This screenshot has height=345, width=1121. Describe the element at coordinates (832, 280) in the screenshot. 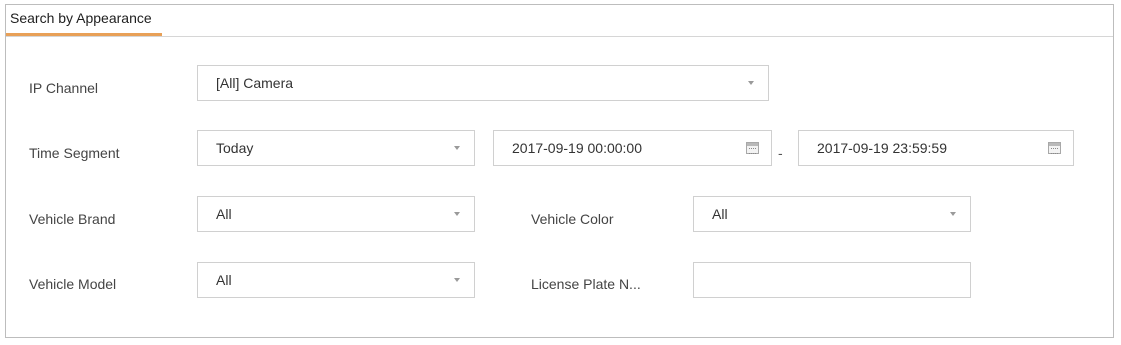

I see `license-plate-input` at that location.